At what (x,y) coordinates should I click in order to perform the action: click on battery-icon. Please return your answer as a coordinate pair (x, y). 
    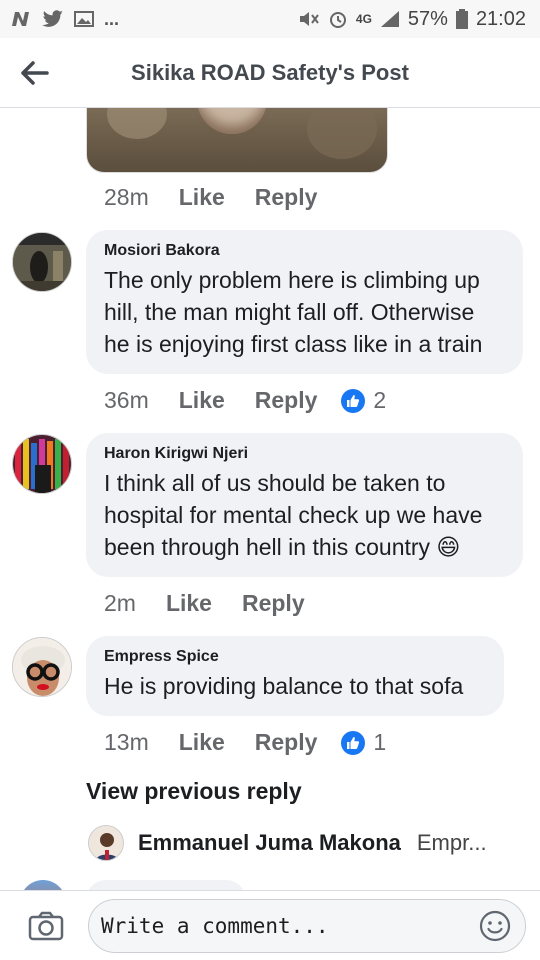
    Looking at the image, I should click on (461, 19).